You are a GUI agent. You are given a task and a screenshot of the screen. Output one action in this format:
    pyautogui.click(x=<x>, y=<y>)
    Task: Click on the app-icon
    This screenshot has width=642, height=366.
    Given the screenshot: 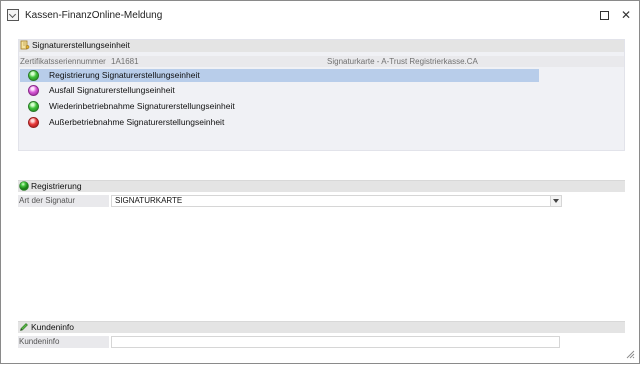 What is the action you would take?
    pyautogui.click(x=13, y=15)
    